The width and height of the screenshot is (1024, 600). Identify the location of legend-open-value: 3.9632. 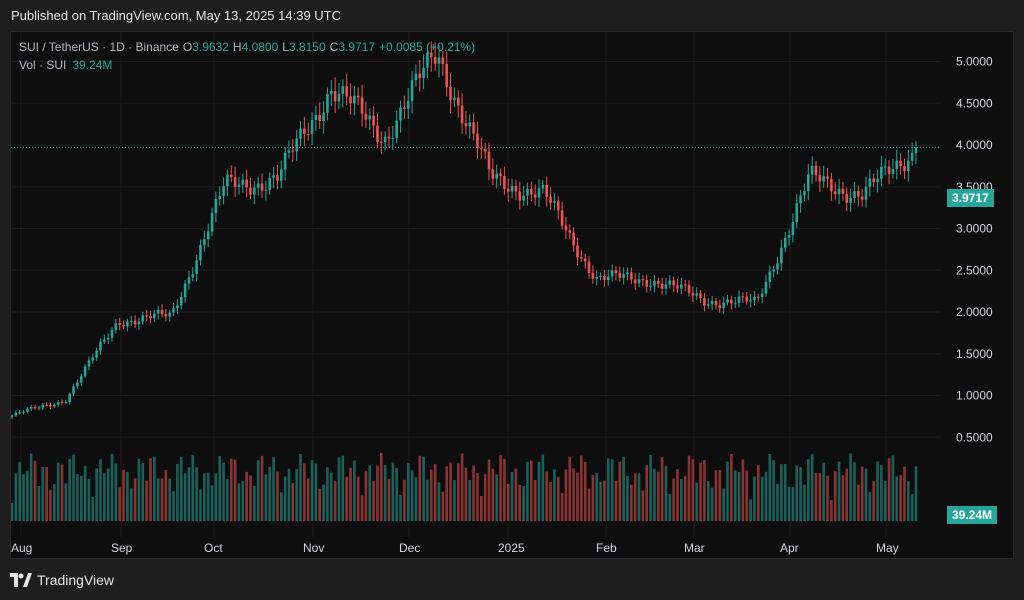
(210, 47).